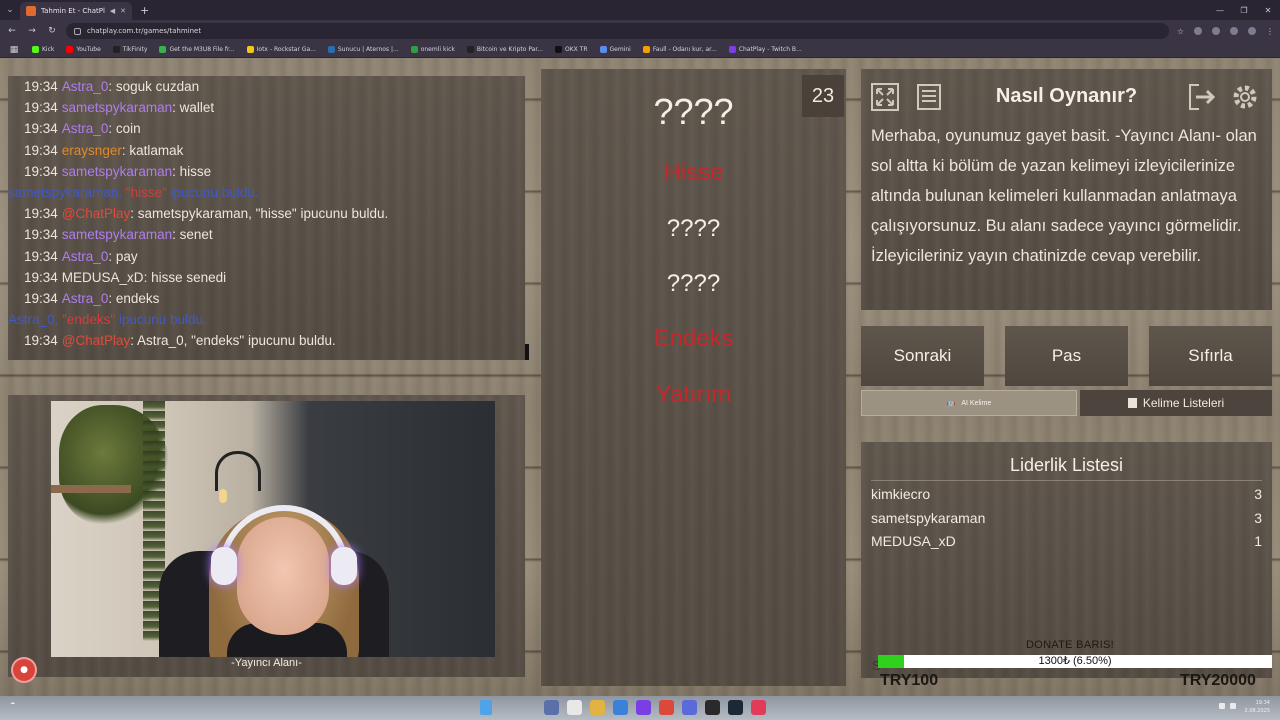 The width and height of the screenshot is (1280, 720). I want to click on tiktok-icon, so click(758, 707).